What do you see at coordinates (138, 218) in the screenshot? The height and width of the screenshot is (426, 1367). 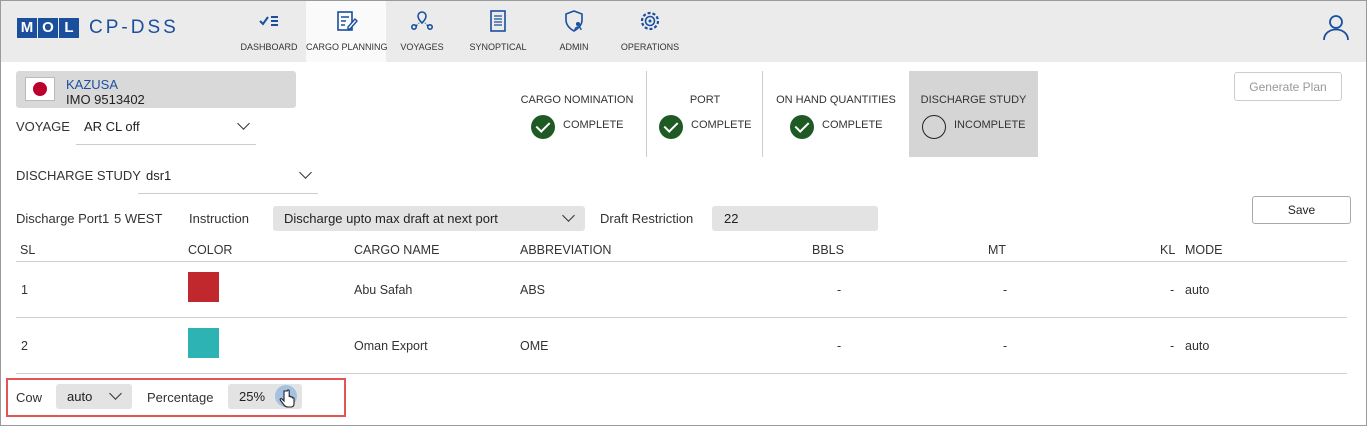 I see `discharge-port-name: 5 WEST` at bounding box center [138, 218].